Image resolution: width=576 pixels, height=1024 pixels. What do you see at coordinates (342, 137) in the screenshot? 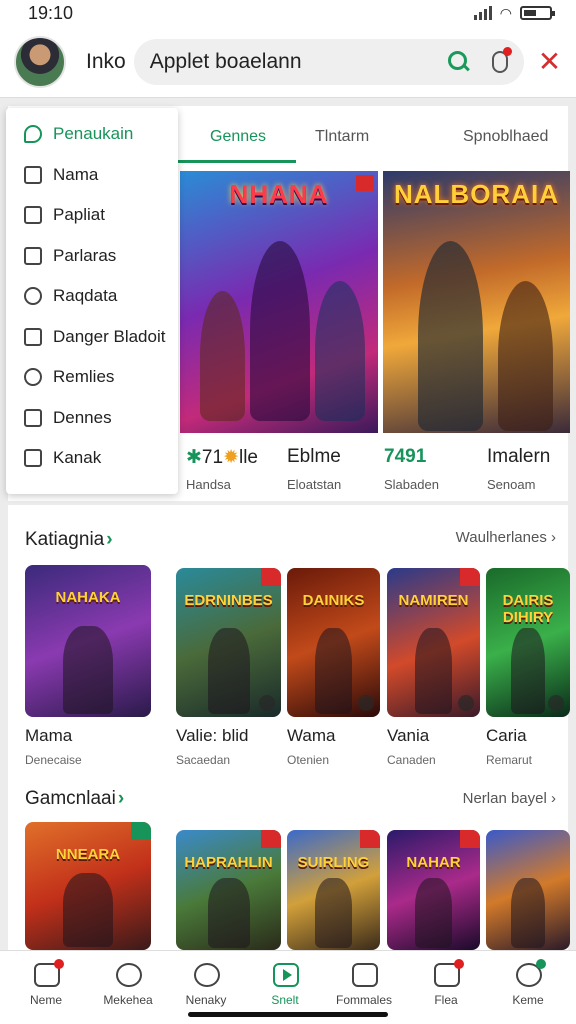
I see `tab-tlntarm: Tlntarm` at bounding box center [342, 137].